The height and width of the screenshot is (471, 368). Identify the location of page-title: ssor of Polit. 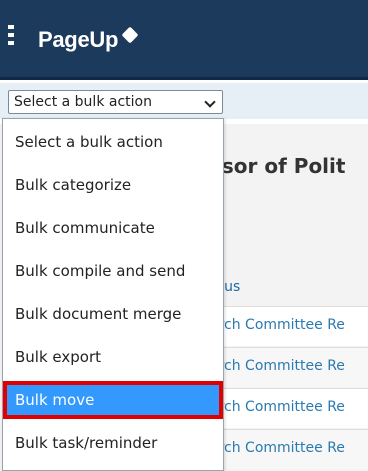
(278, 166).